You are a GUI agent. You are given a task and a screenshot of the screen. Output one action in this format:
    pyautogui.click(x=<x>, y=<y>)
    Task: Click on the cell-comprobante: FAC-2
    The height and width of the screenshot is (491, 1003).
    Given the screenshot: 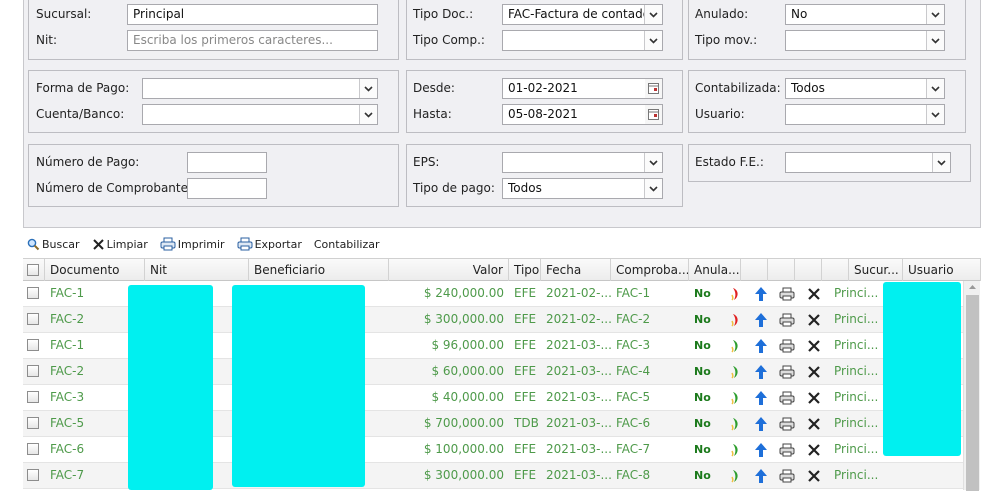 What is the action you would take?
    pyautogui.click(x=650, y=319)
    